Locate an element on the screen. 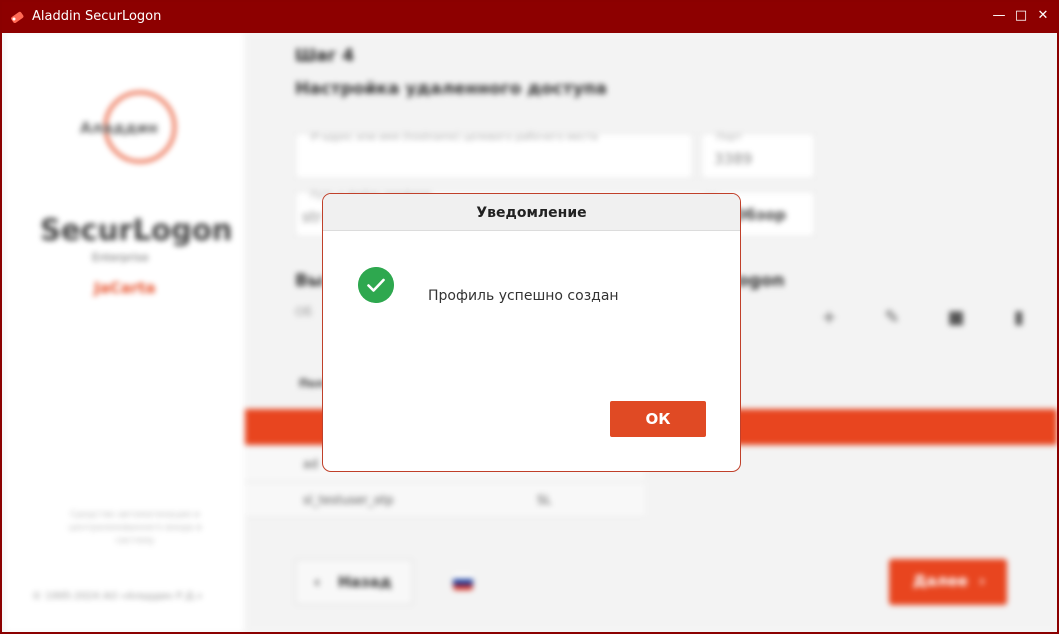 This screenshot has height=634, width=1059. table-row: sl_testuser_otp SL is located at coordinates (445, 500).